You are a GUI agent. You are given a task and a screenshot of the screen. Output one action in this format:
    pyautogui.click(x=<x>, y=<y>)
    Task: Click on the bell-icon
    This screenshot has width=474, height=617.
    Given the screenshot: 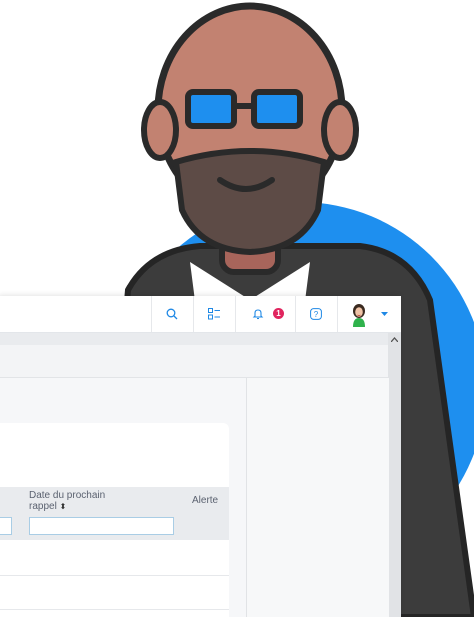 What is the action you would take?
    pyautogui.click(x=258, y=314)
    